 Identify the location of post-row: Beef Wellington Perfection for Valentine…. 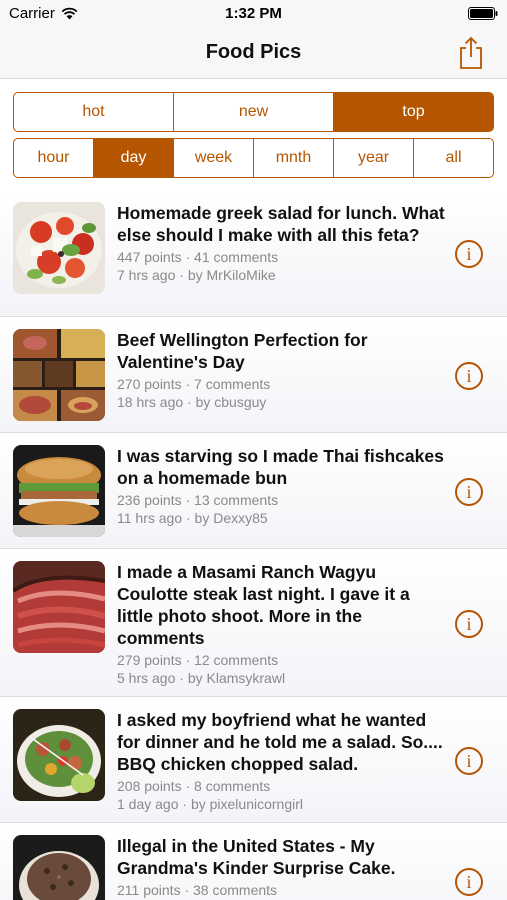
(253, 375).